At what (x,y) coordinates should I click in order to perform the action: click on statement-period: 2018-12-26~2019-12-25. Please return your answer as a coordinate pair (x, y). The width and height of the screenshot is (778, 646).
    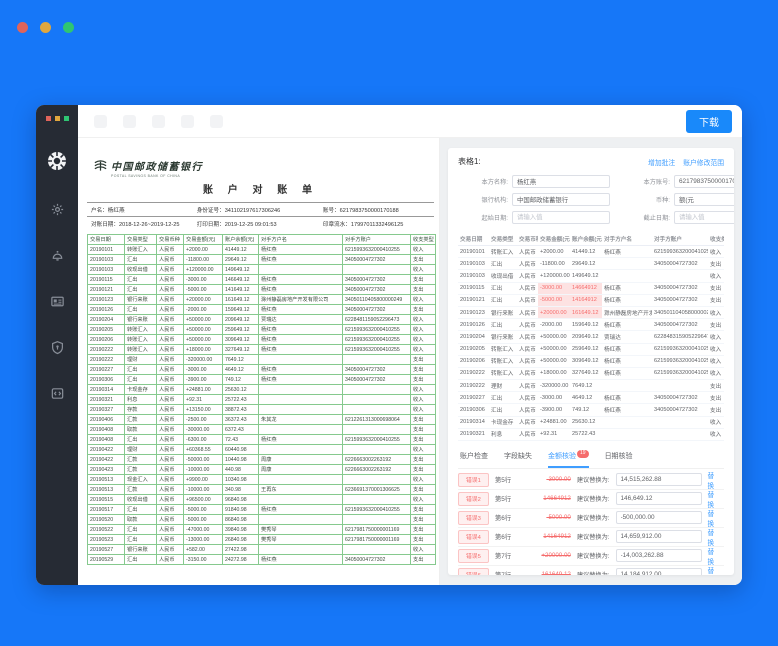
    Looking at the image, I should click on (149, 225).